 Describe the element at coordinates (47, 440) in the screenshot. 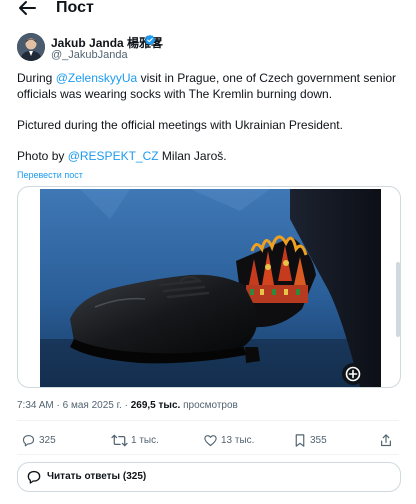

I see `reply-count: 325` at that location.